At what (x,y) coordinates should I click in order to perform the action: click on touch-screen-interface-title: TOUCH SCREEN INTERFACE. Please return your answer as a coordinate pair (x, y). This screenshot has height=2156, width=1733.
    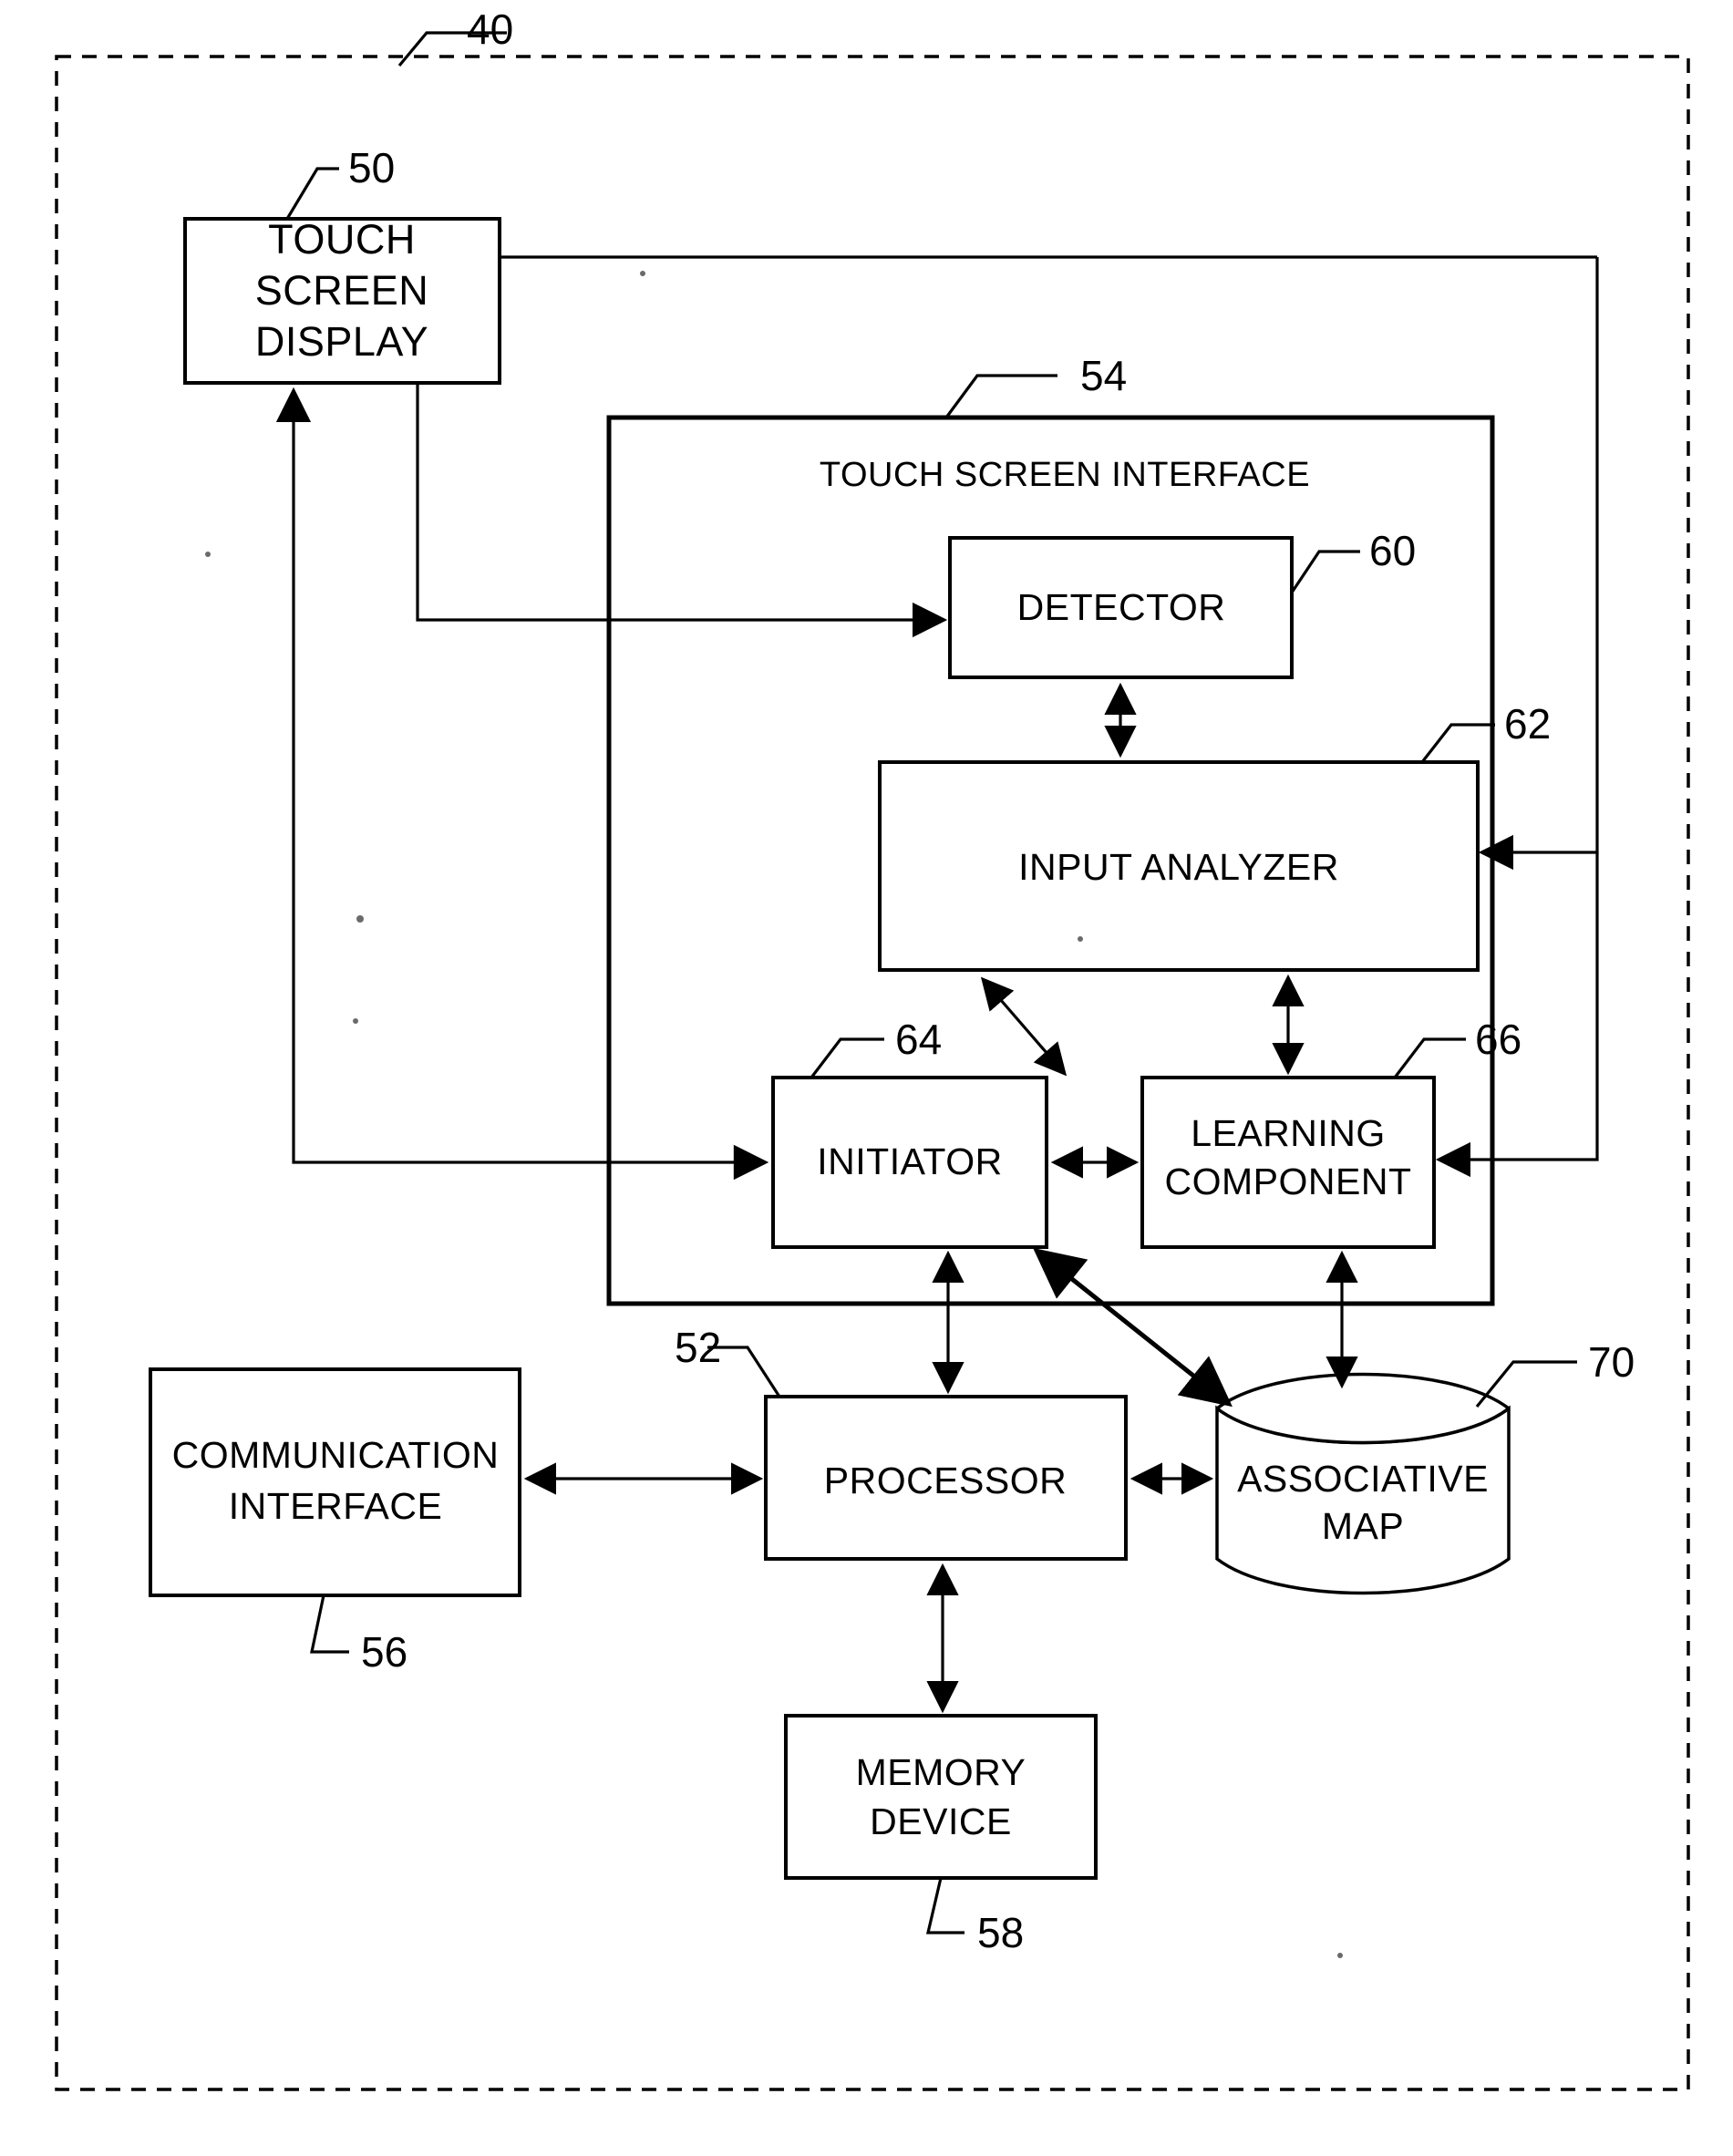
    Looking at the image, I should click on (1065, 475).